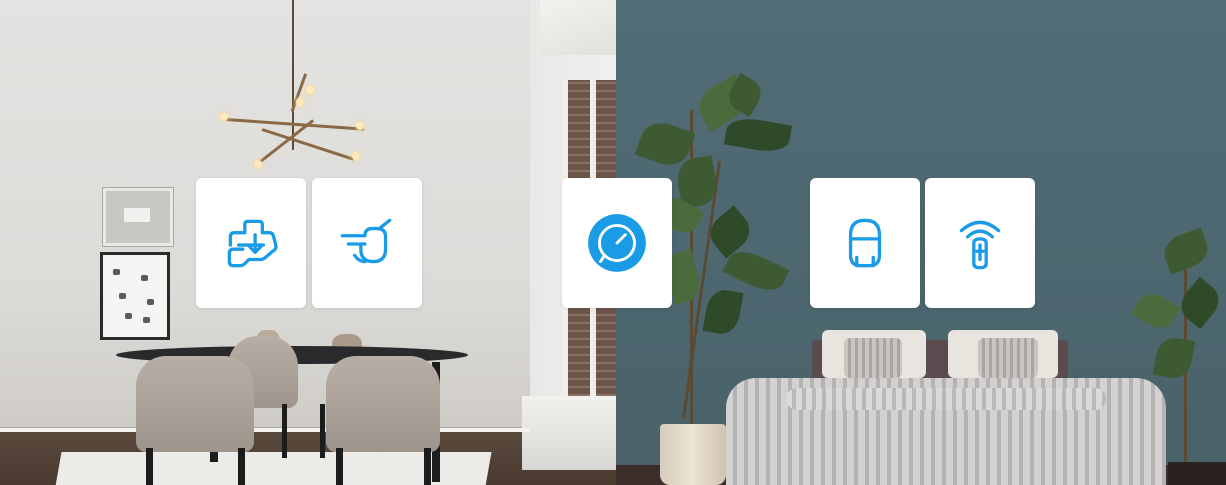  Describe the element at coordinates (265, 430) in the screenshot. I see `baseboard` at that location.